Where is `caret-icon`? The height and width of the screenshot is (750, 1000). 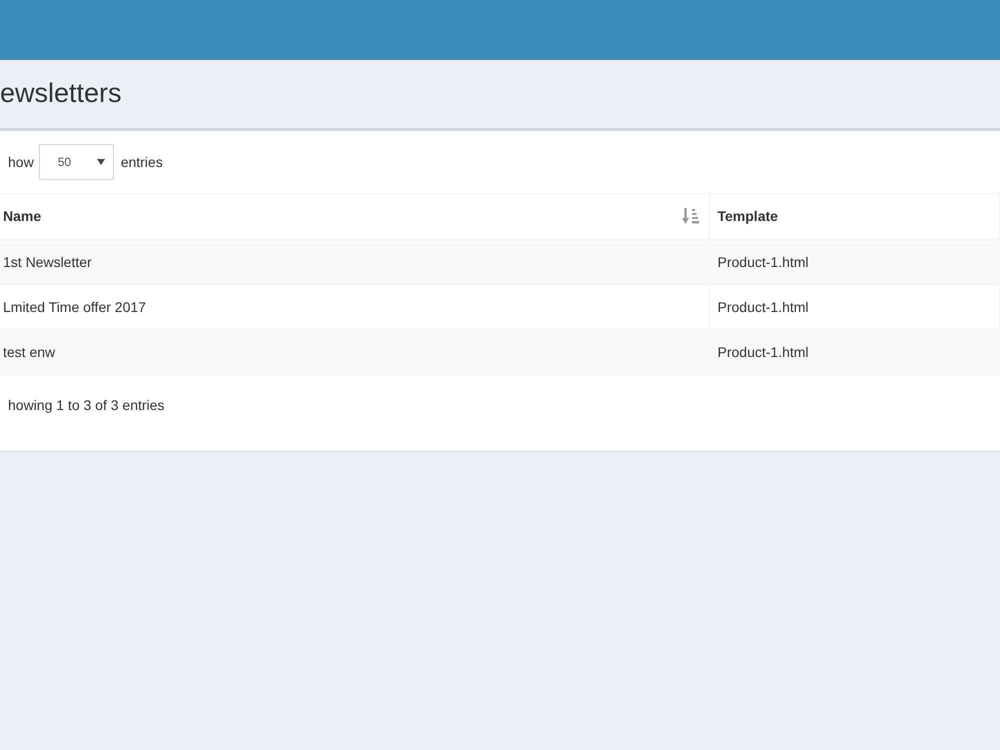
caret-icon is located at coordinates (100, 162).